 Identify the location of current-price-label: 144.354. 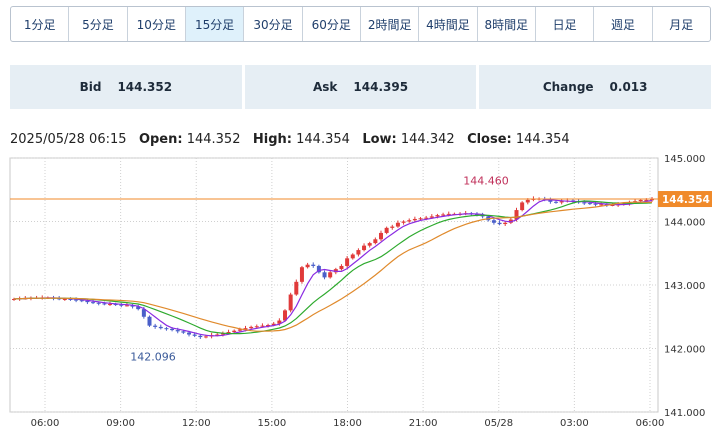
(686, 200).